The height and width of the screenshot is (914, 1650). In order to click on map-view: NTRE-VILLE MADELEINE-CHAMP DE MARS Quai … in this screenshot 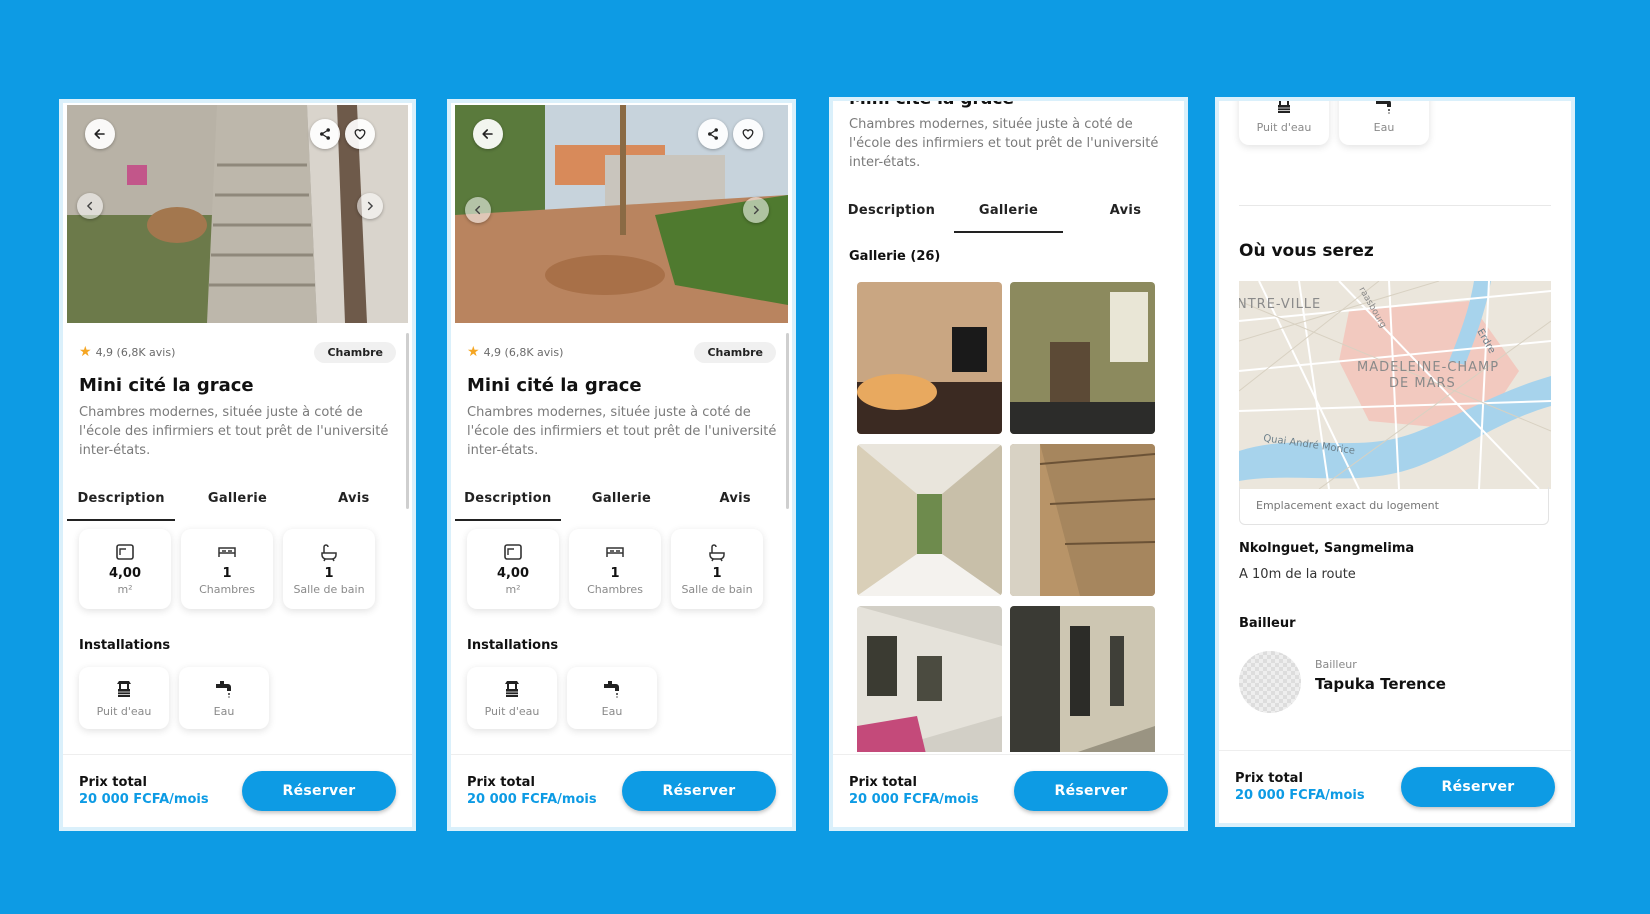, I will do `click(1395, 385)`.